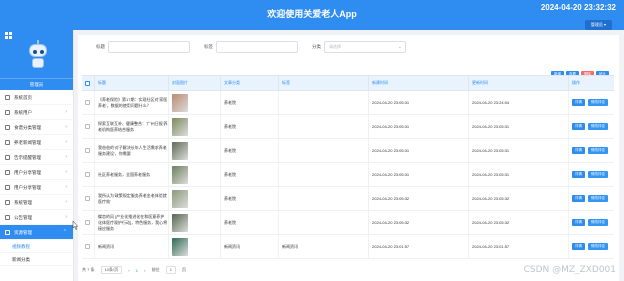  Describe the element at coordinates (155, 269) in the screenshot. I see `goto-label: 前往` at that location.